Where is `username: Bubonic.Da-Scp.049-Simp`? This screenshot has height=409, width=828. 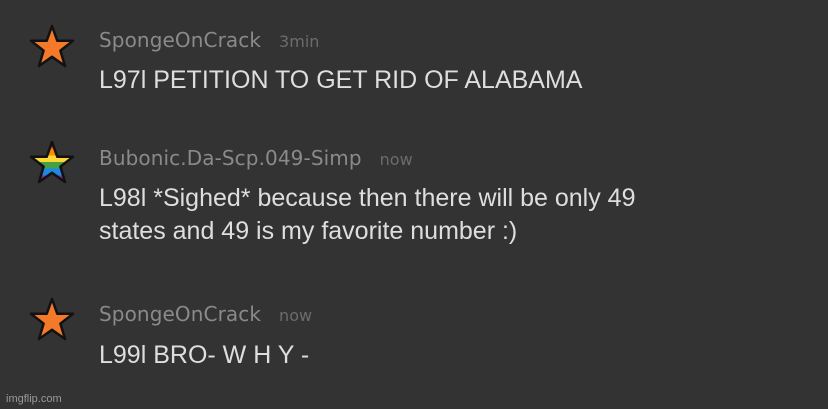 username: Bubonic.Da-Scp.049-Simp is located at coordinates (230, 158).